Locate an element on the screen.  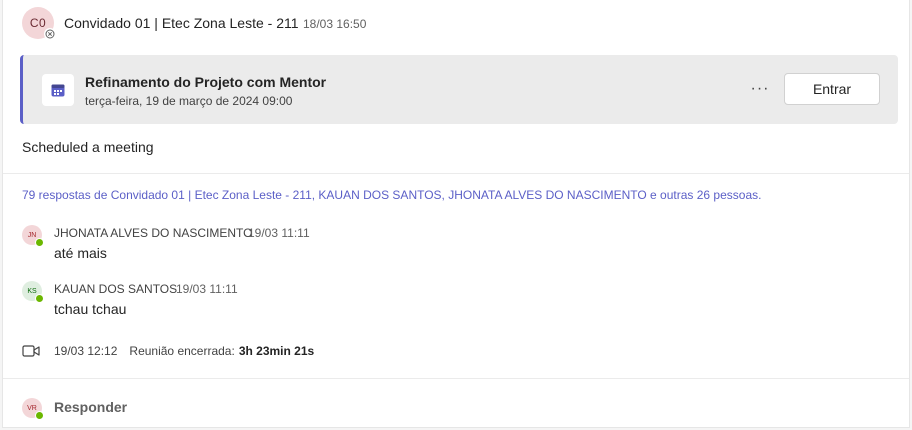
author-initials: C0 is located at coordinates (38, 23).